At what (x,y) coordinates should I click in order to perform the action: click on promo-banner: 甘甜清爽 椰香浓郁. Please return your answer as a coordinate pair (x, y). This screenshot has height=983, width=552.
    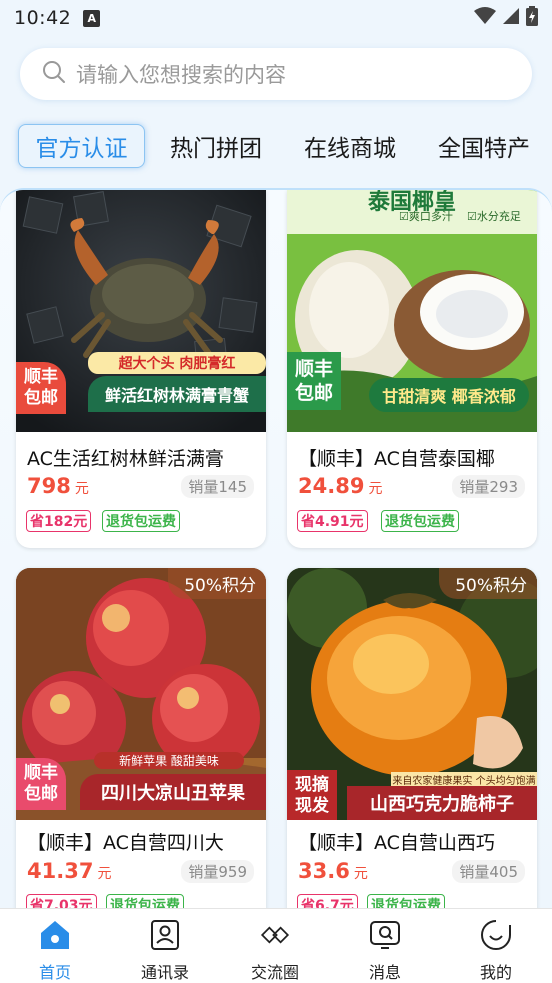
    Looking at the image, I should click on (449, 395).